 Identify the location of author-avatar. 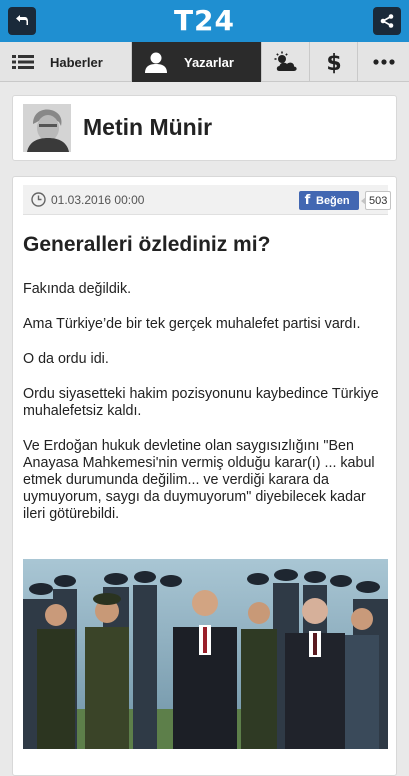
(47, 128).